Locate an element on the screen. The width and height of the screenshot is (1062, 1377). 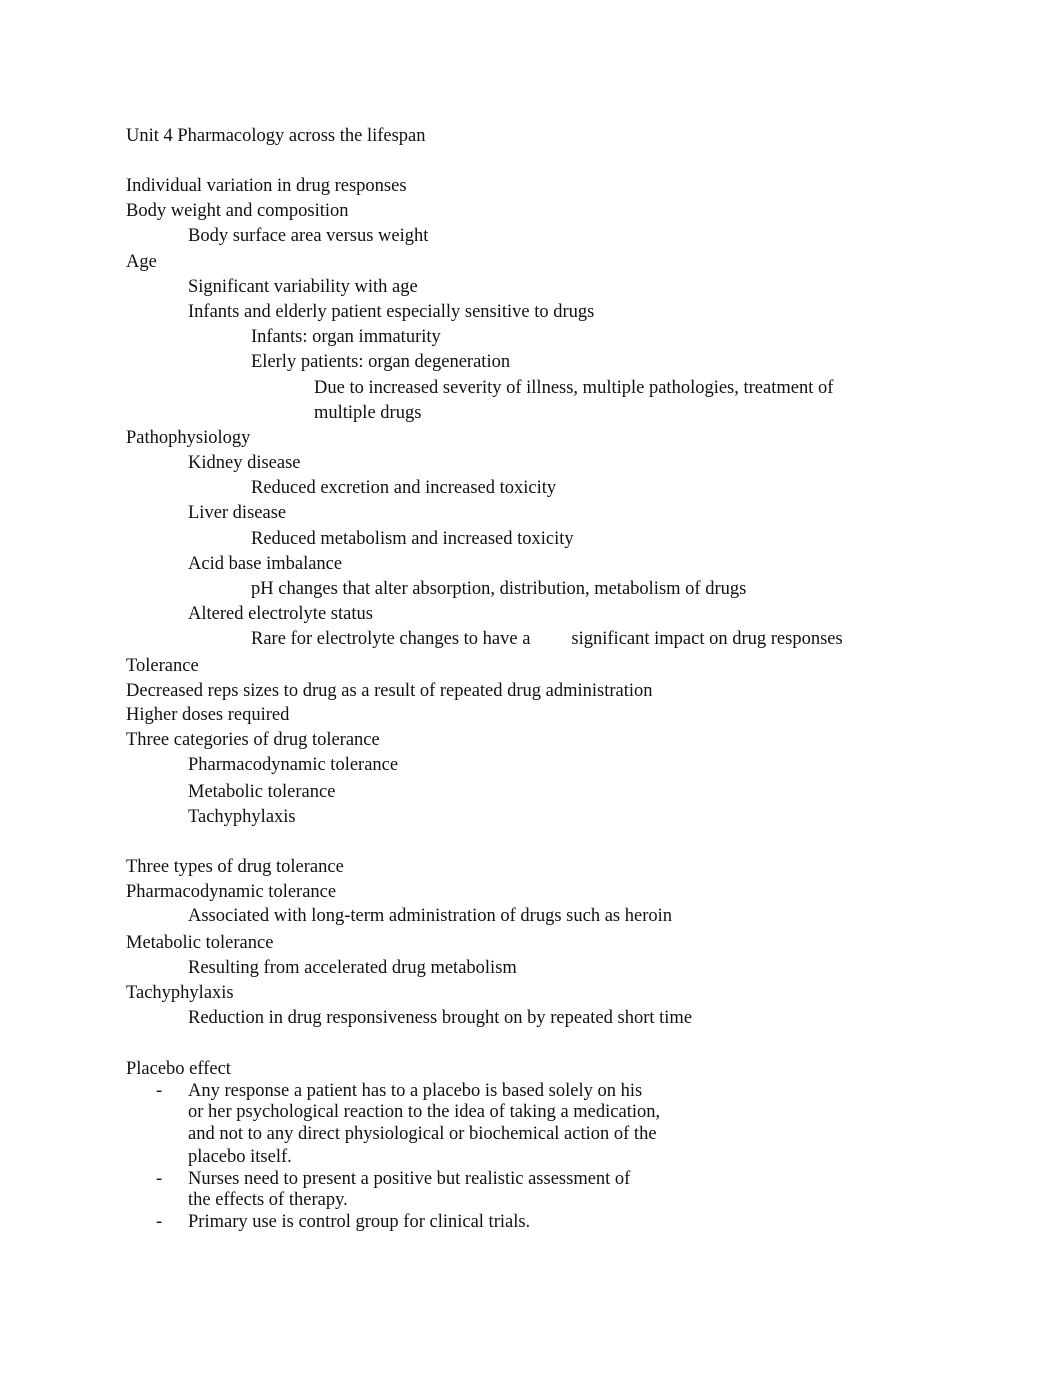
age-subitem: Elerly patients: organ degeneration is located at coordinates (381, 362).